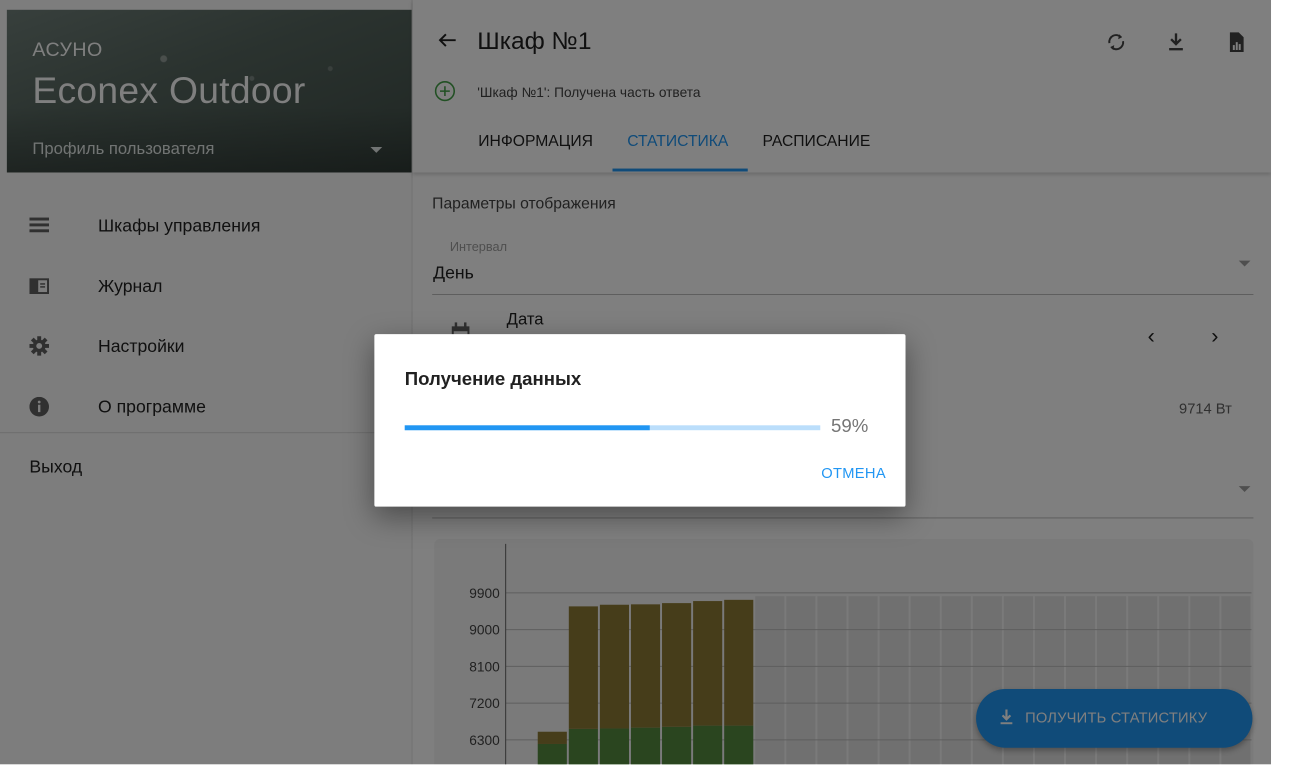 This screenshot has height=780, width=1297. Describe the element at coordinates (850, 427) in the screenshot. I see `progress-percent: 59%` at that location.